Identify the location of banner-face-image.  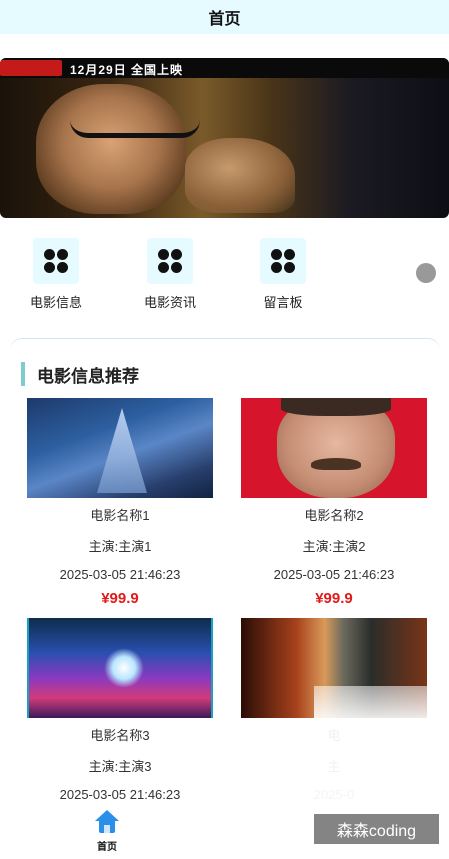
(111, 149).